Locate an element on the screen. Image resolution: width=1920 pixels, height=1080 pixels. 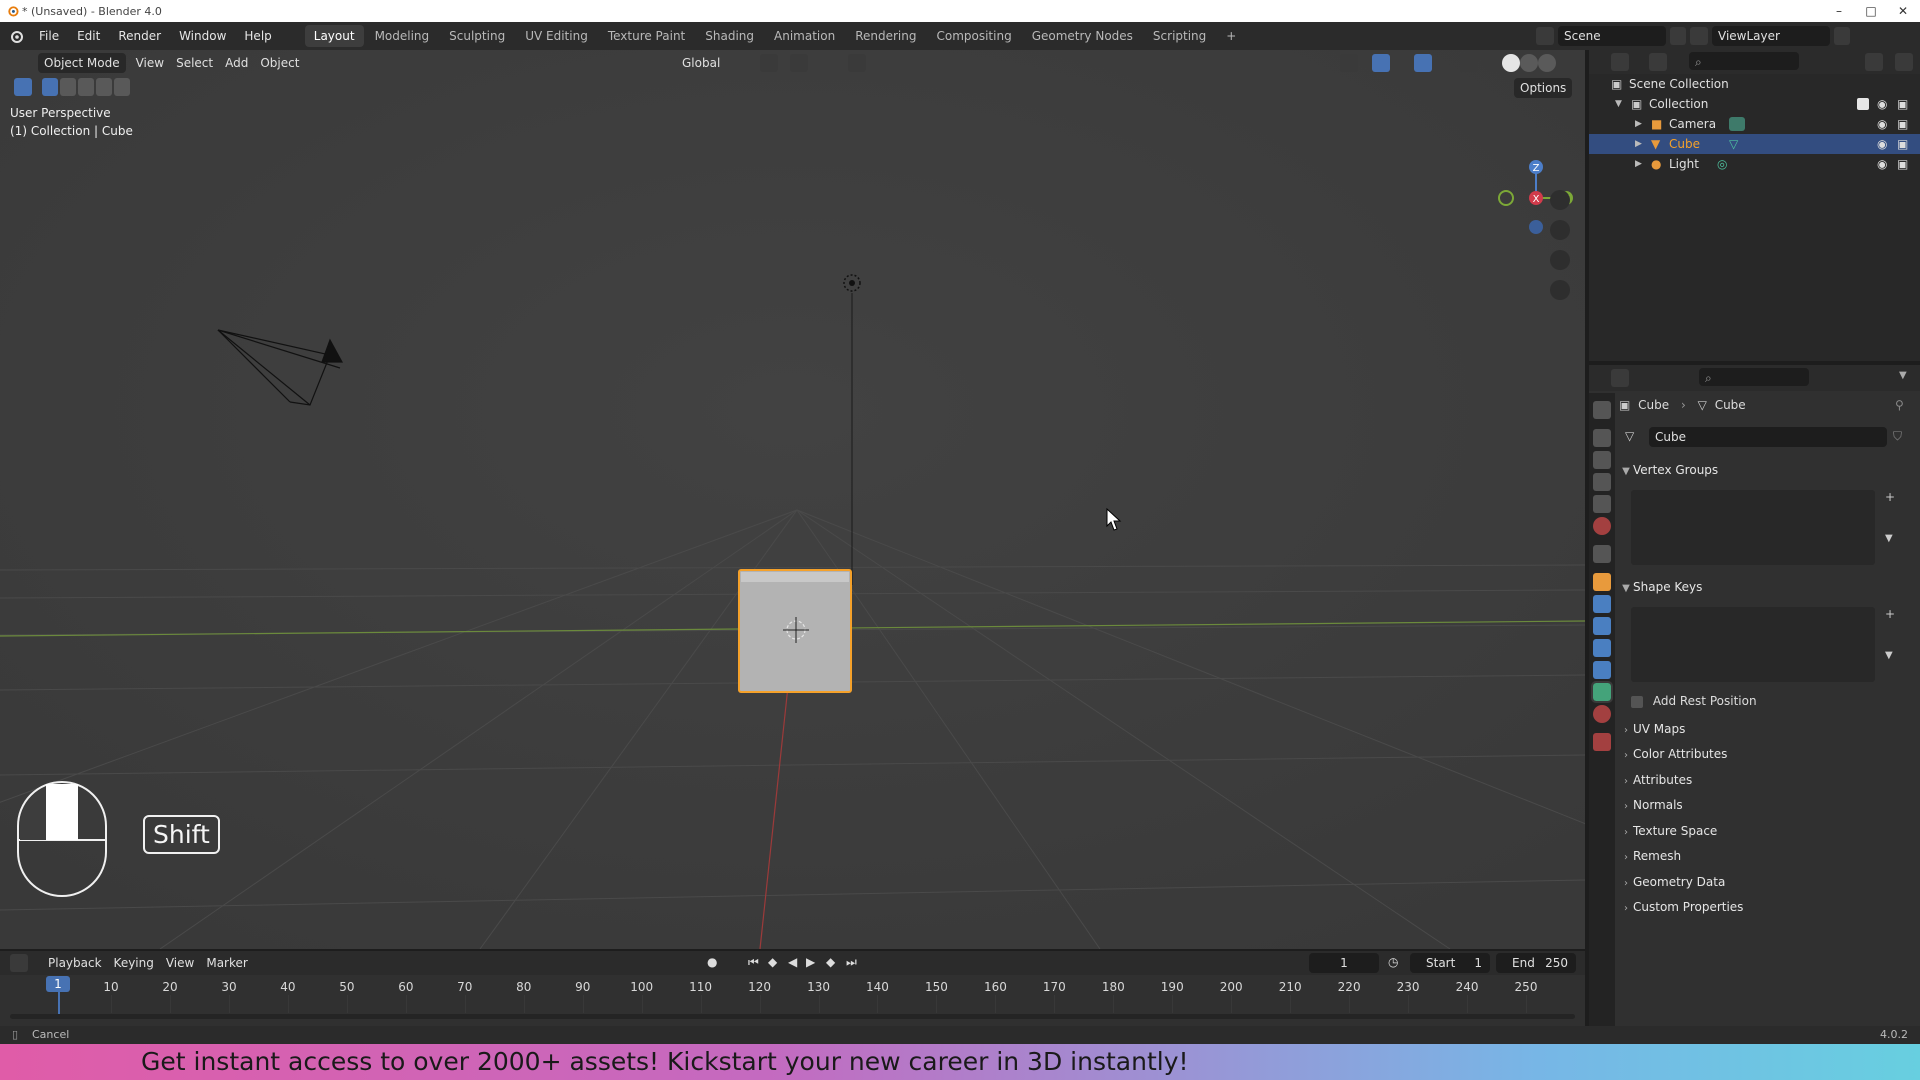
tab-uv-editing: UV Editing is located at coordinates (556, 36).